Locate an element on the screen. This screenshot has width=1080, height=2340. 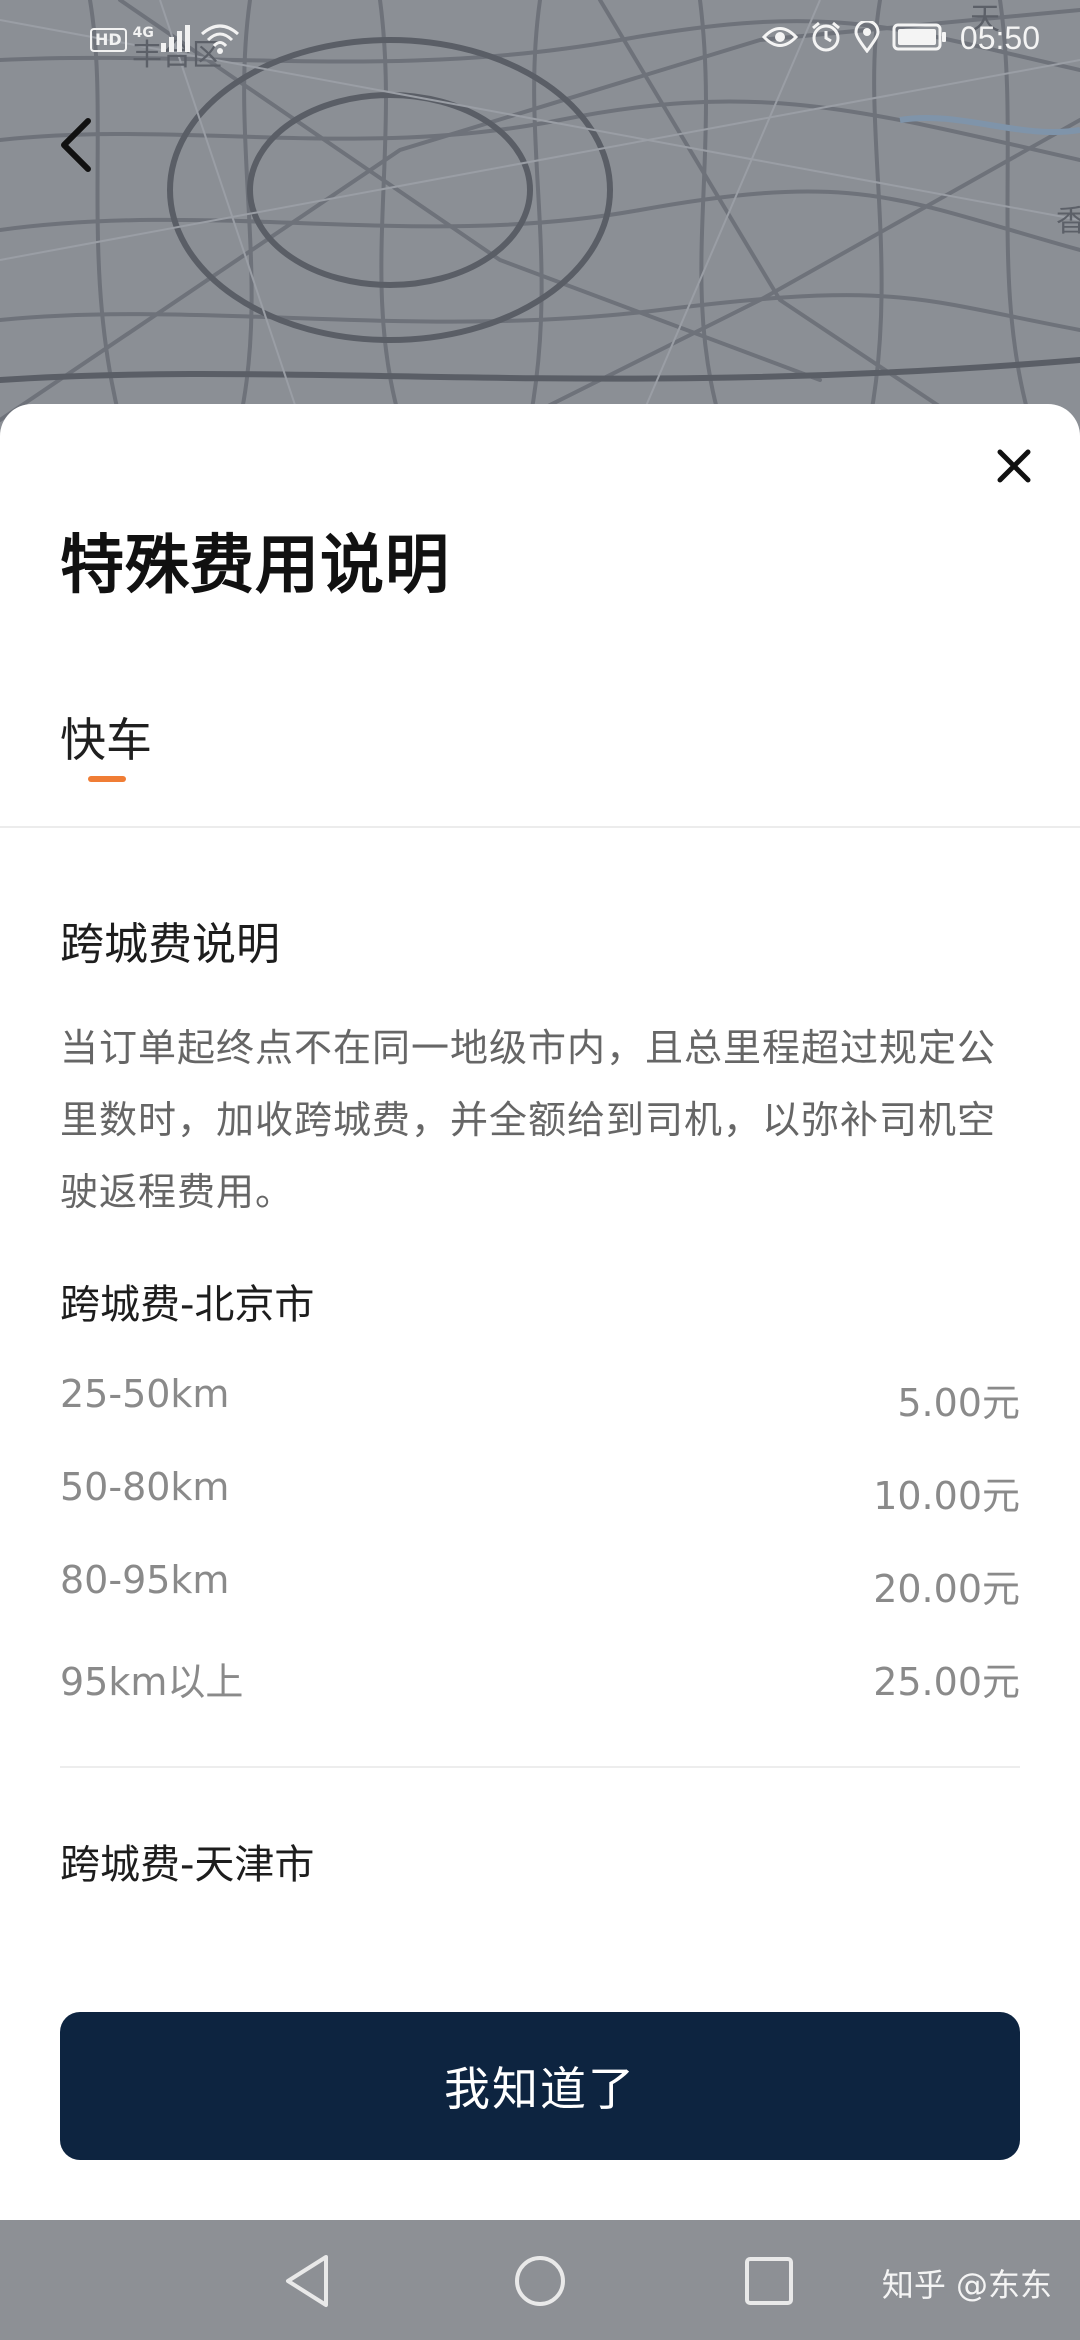
nav-recents-button is located at coordinates (769, 2281).